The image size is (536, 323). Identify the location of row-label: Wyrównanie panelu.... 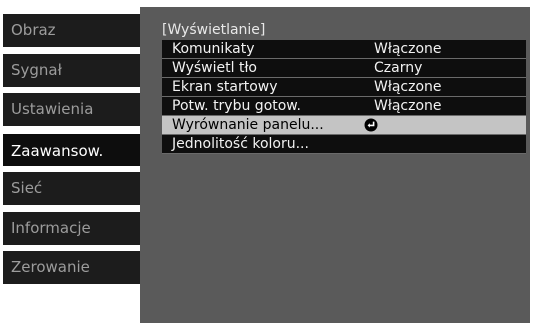
(248, 125).